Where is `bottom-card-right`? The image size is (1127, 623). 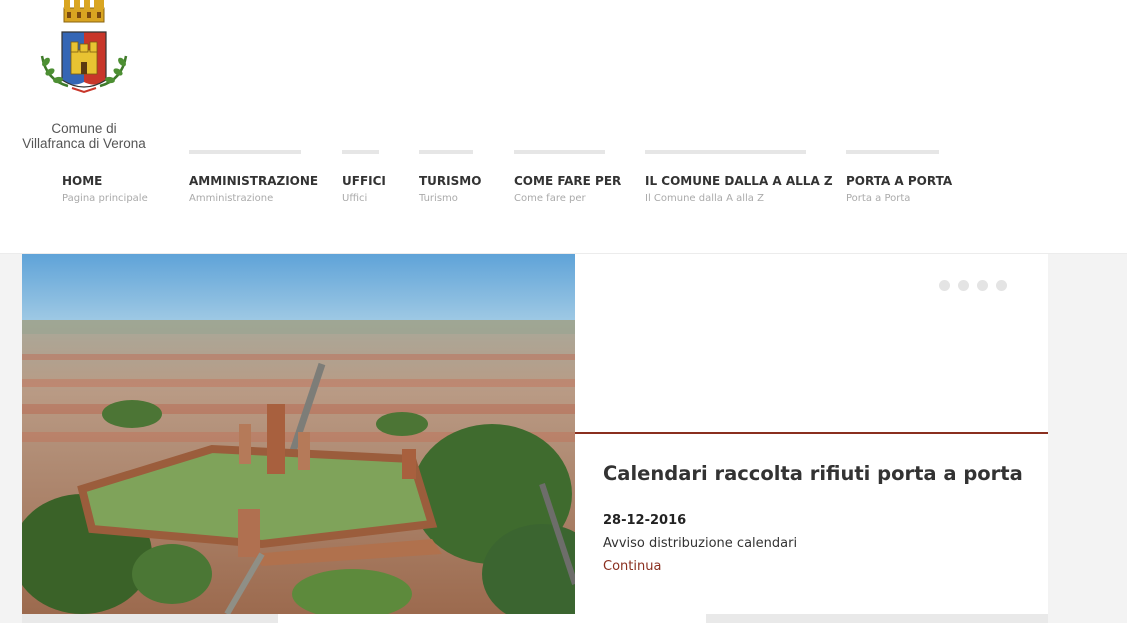
bottom-card-right is located at coordinates (877, 618).